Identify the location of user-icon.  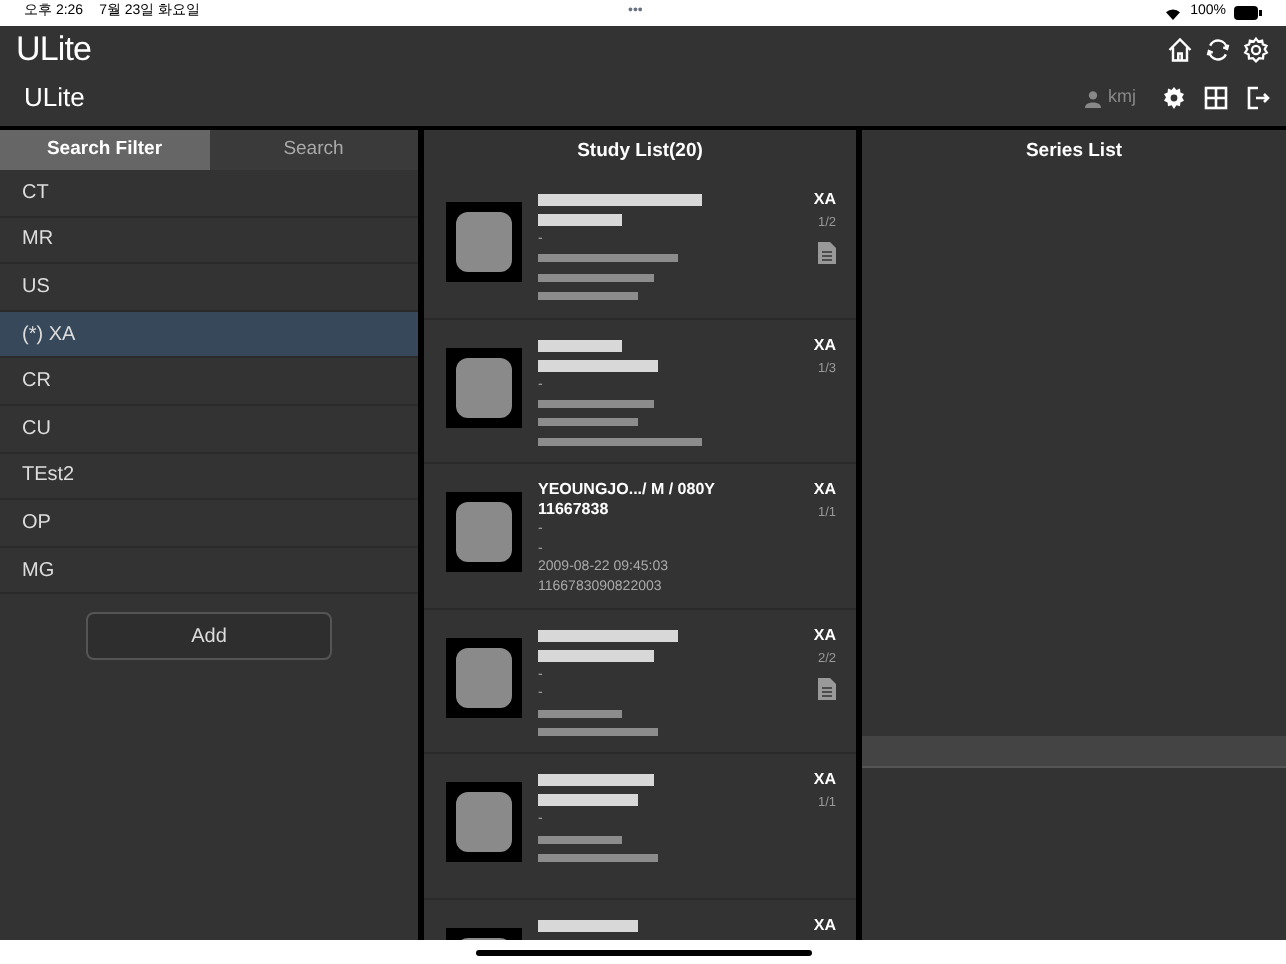
(1093, 98).